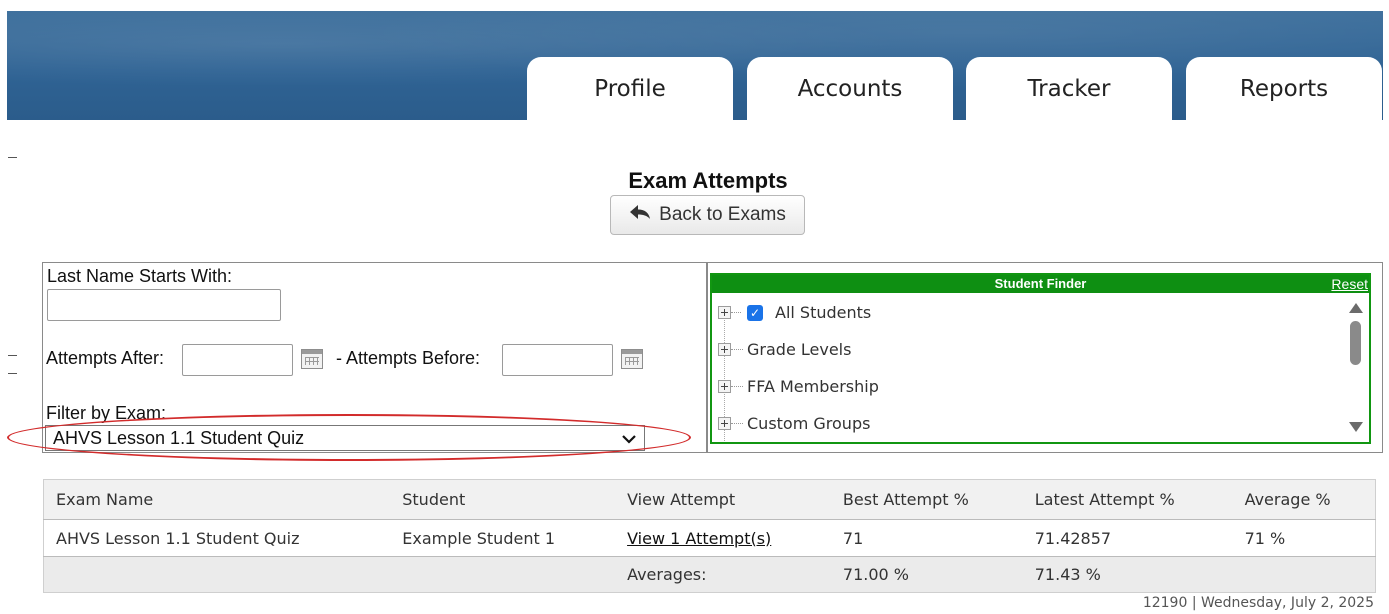  What do you see at coordinates (850, 89) in the screenshot?
I see `tab-accounts: Accounts` at bounding box center [850, 89].